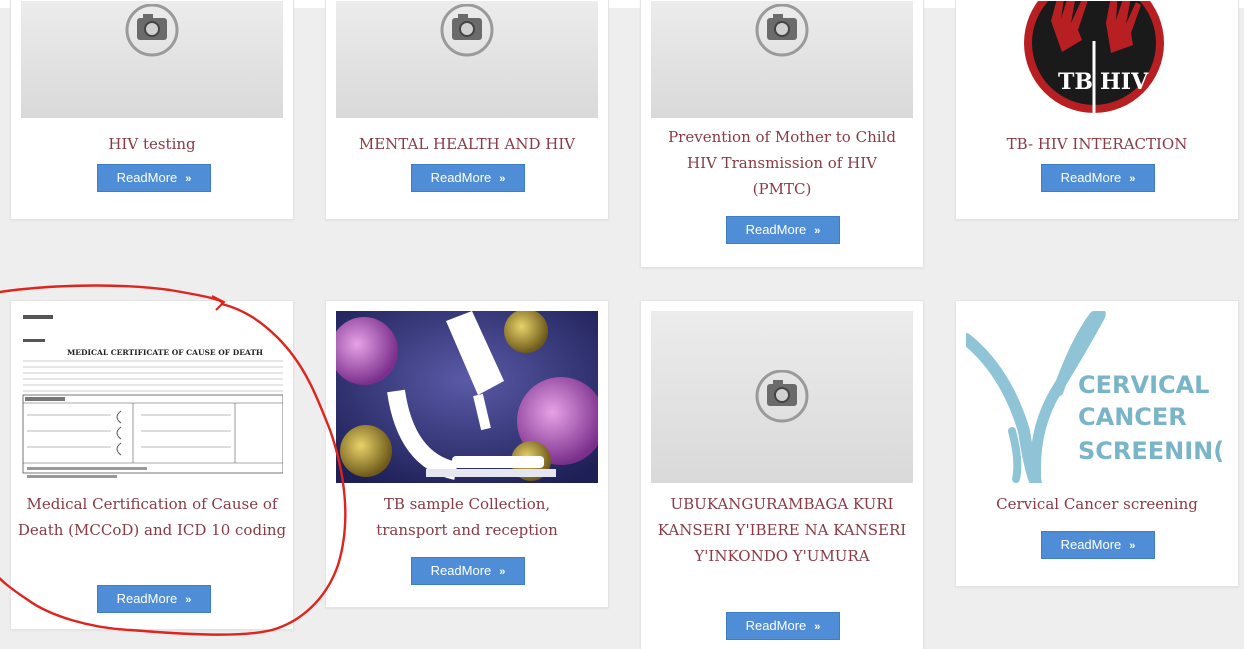 The height and width of the screenshot is (649, 1244). I want to click on certificate-title: MEDICAL CERTIFICATE OF CAUSE OF DEATH, so click(165, 352).